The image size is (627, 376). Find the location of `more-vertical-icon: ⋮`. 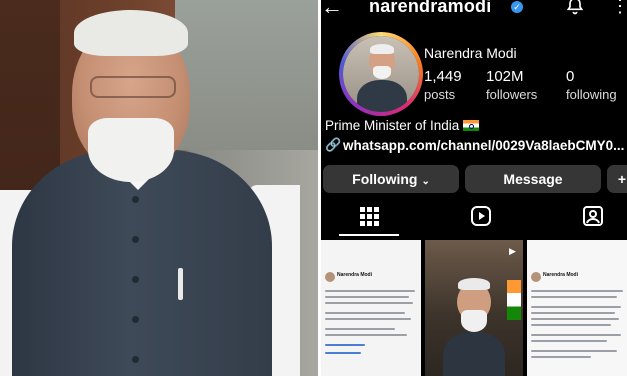

more-vertical-icon: ⋮ is located at coordinates (619, 8).